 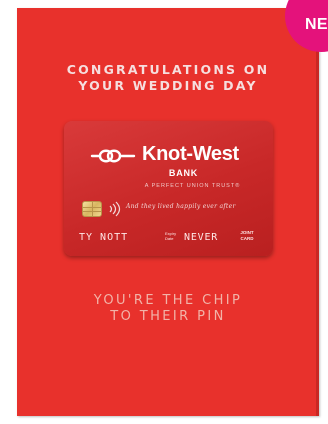 I want to click on punchline-line-1: YOU'RE THE CHIP, so click(x=168, y=300).